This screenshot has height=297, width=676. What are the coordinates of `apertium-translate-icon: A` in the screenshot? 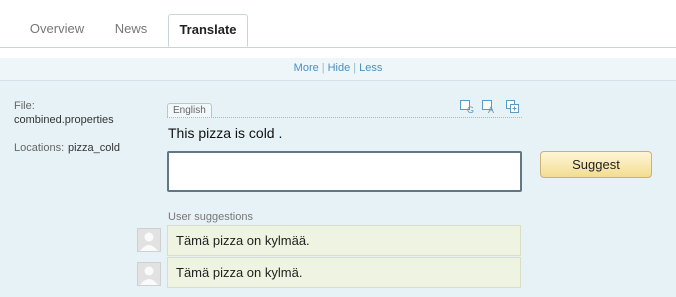 It's located at (489, 107).